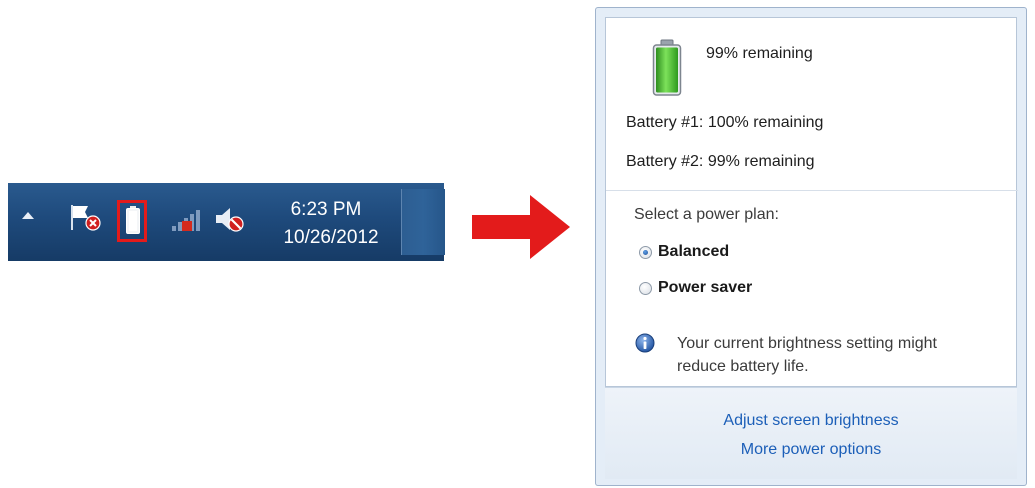 Image resolution: width=1035 pixels, height=488 pixels. Describe the element at coordinates (807, 343) in the screenshot. I see `brightness-warning-line1: Your current brightness setting might` at that location.